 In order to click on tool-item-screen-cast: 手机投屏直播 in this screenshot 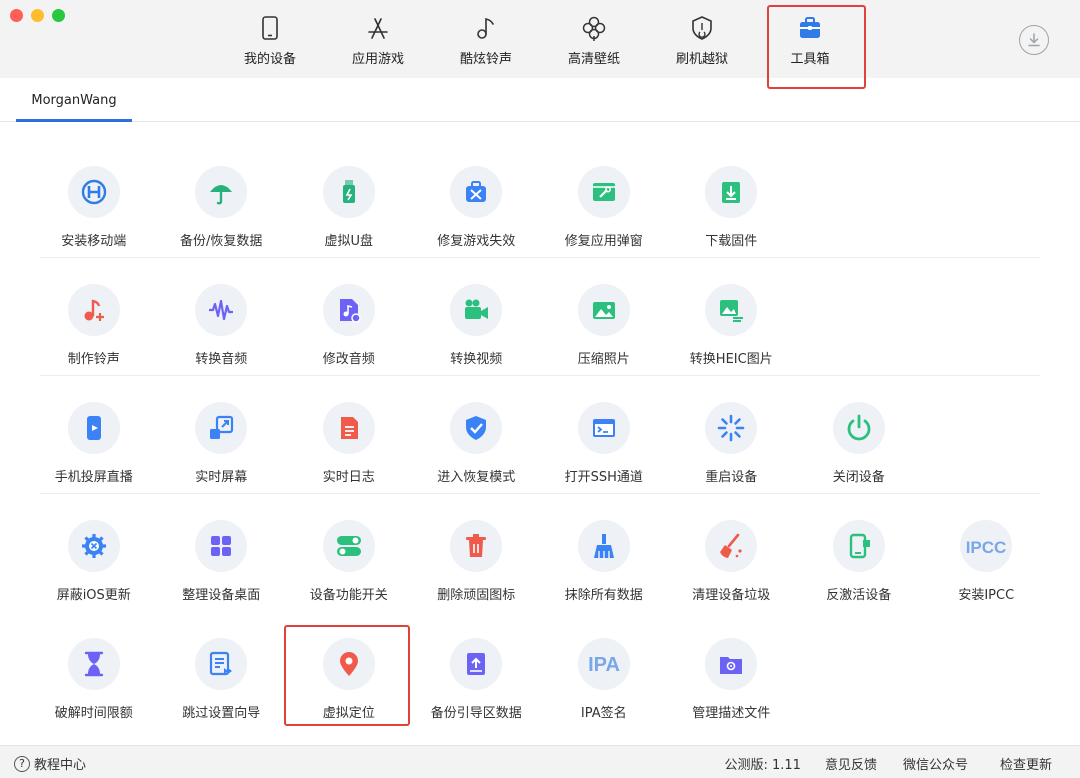, I will do `click(94, 435)`.